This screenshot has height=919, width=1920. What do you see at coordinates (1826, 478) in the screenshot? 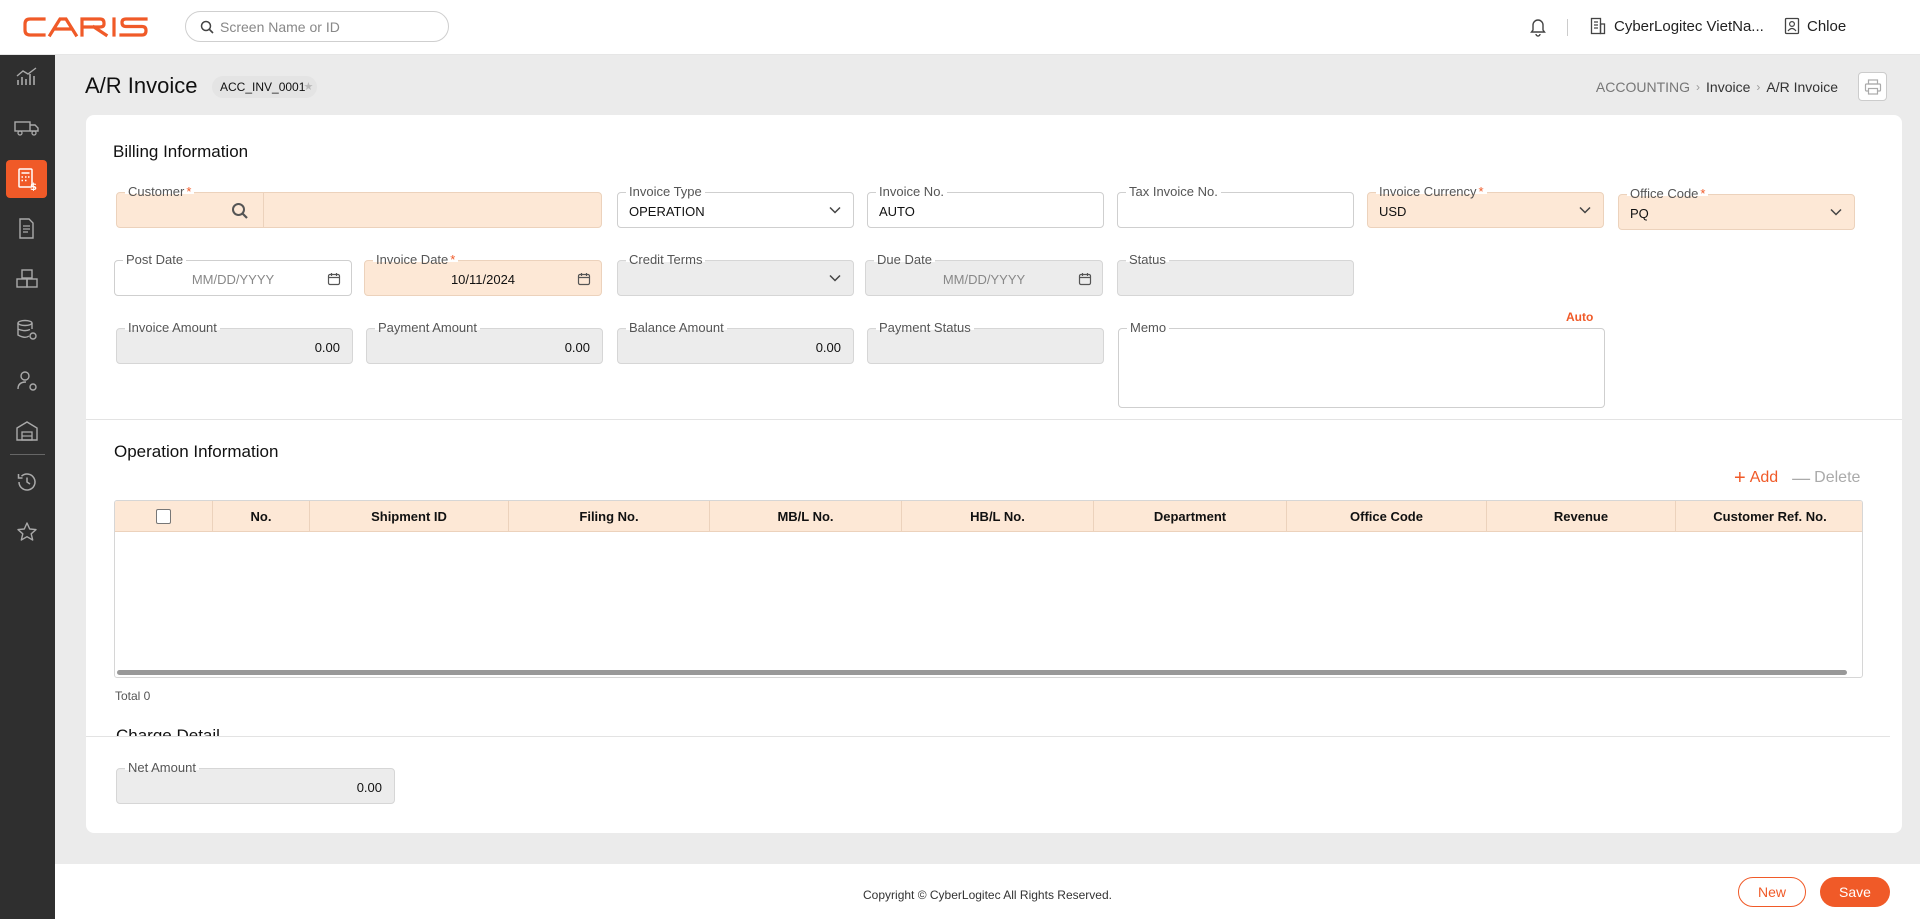
I see `delete-row-button: — Delete` at bounding box center [1826, 478].